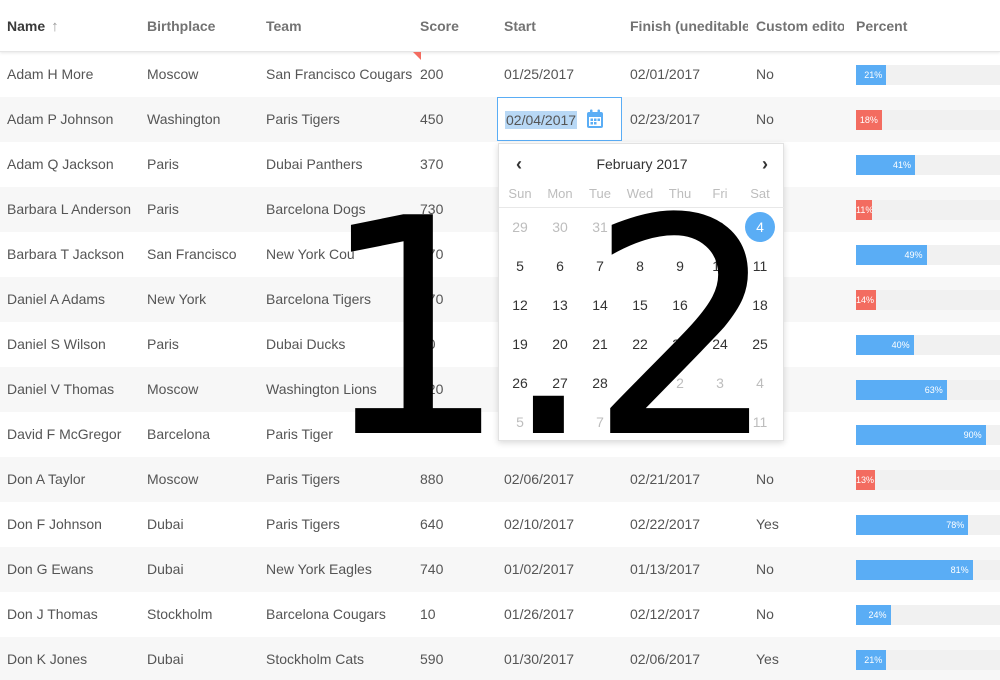 The width and height of the screenshot is (1000, 680). What do you see at coordinates (459, 119) in the screenshot?
I see `cell-score: 450` at bounding box center [459, 119].